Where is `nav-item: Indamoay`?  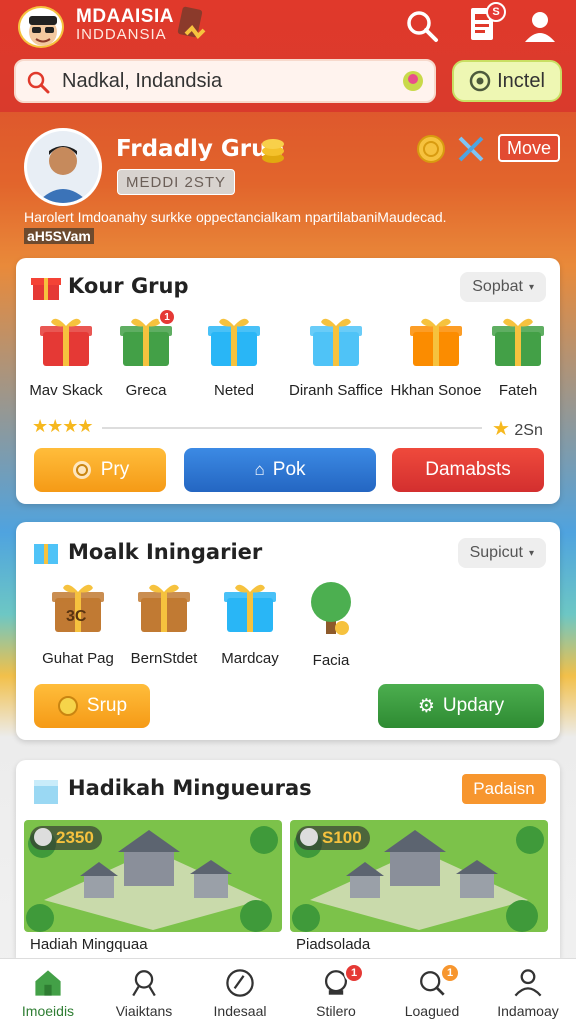
nav-item: Indamoay is located at coordinates (528, 992).